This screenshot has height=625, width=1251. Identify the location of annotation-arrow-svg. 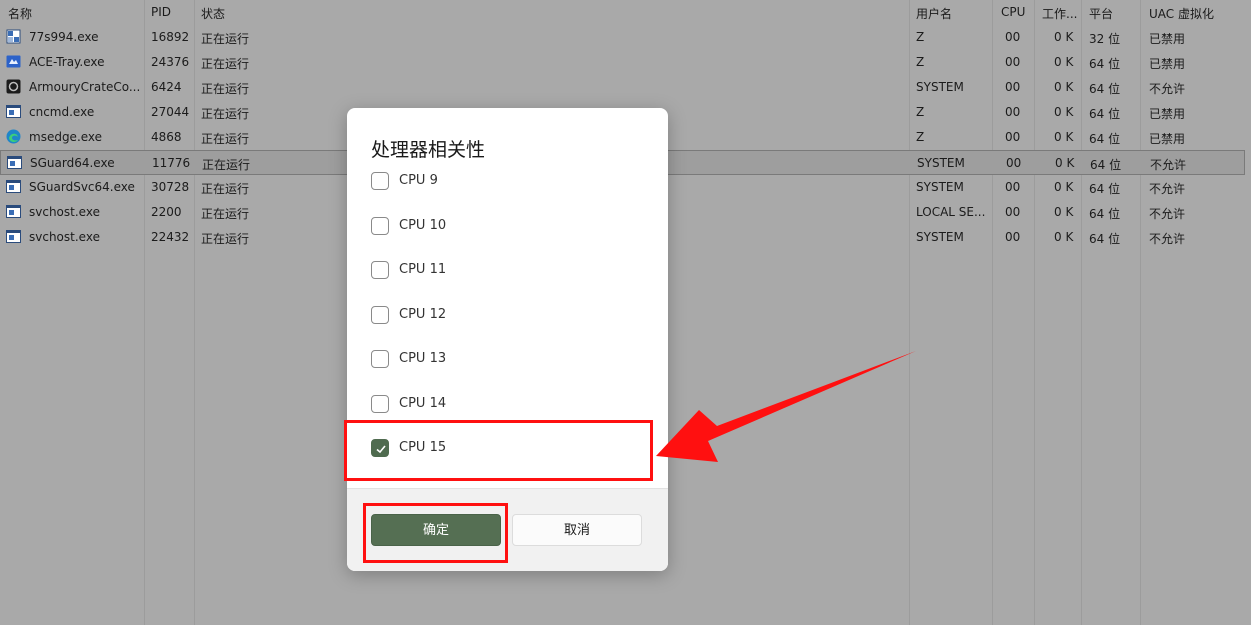
(786, 406).